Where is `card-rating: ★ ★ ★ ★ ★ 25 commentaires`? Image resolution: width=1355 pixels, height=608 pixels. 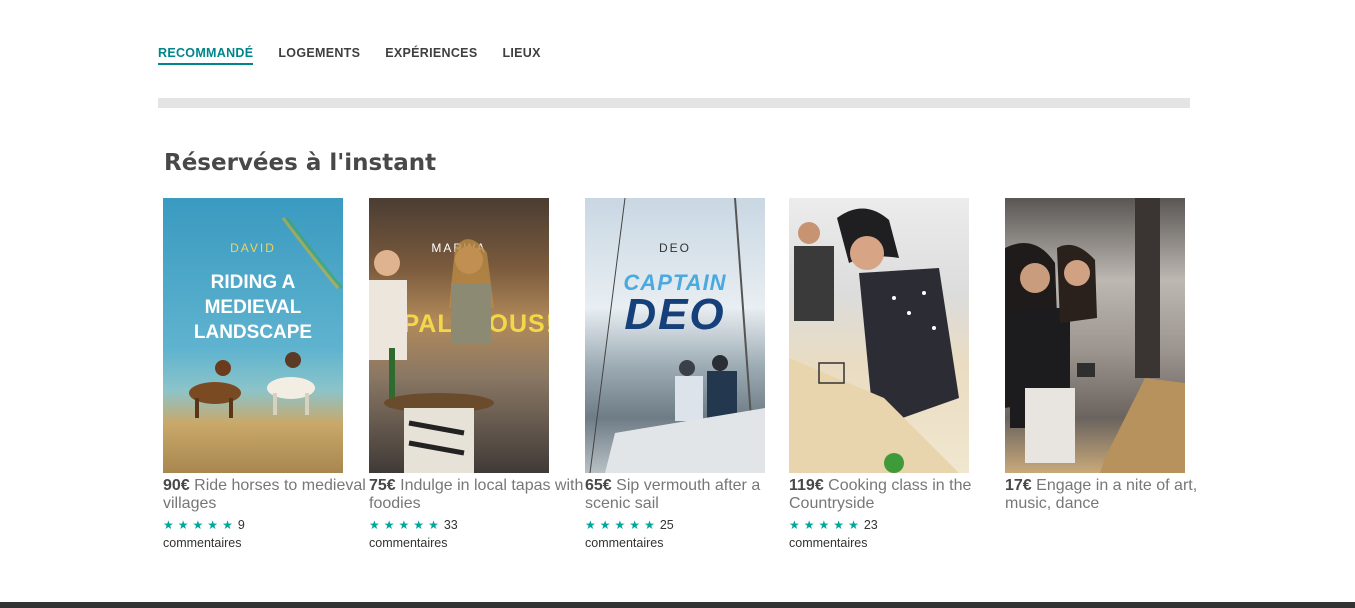
card-rating: ★ ★ ★ ★ ★ 25 commentaires is located at coordinates (660, 534).